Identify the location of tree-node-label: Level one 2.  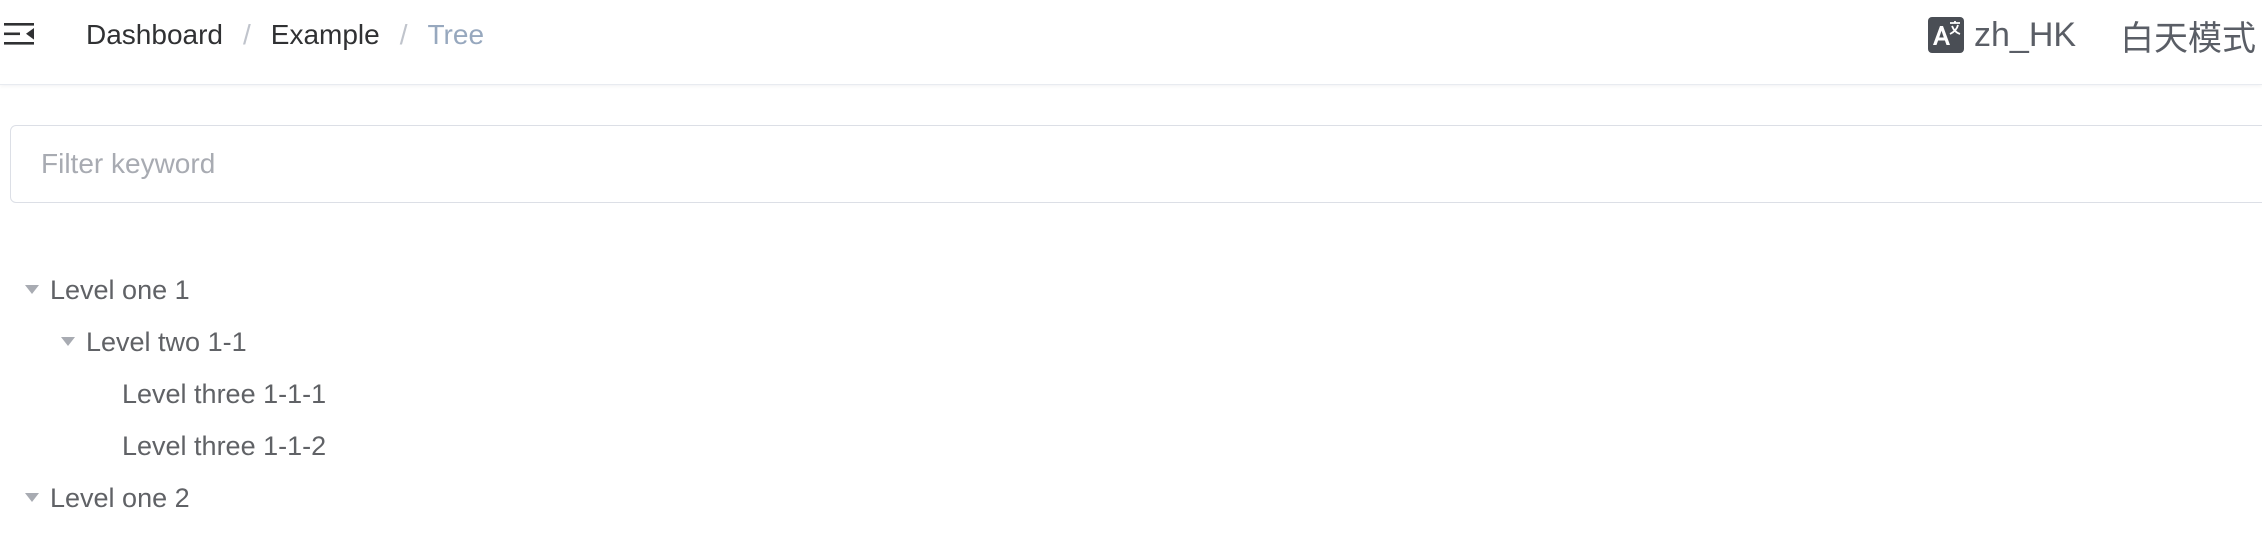
(120, 497).